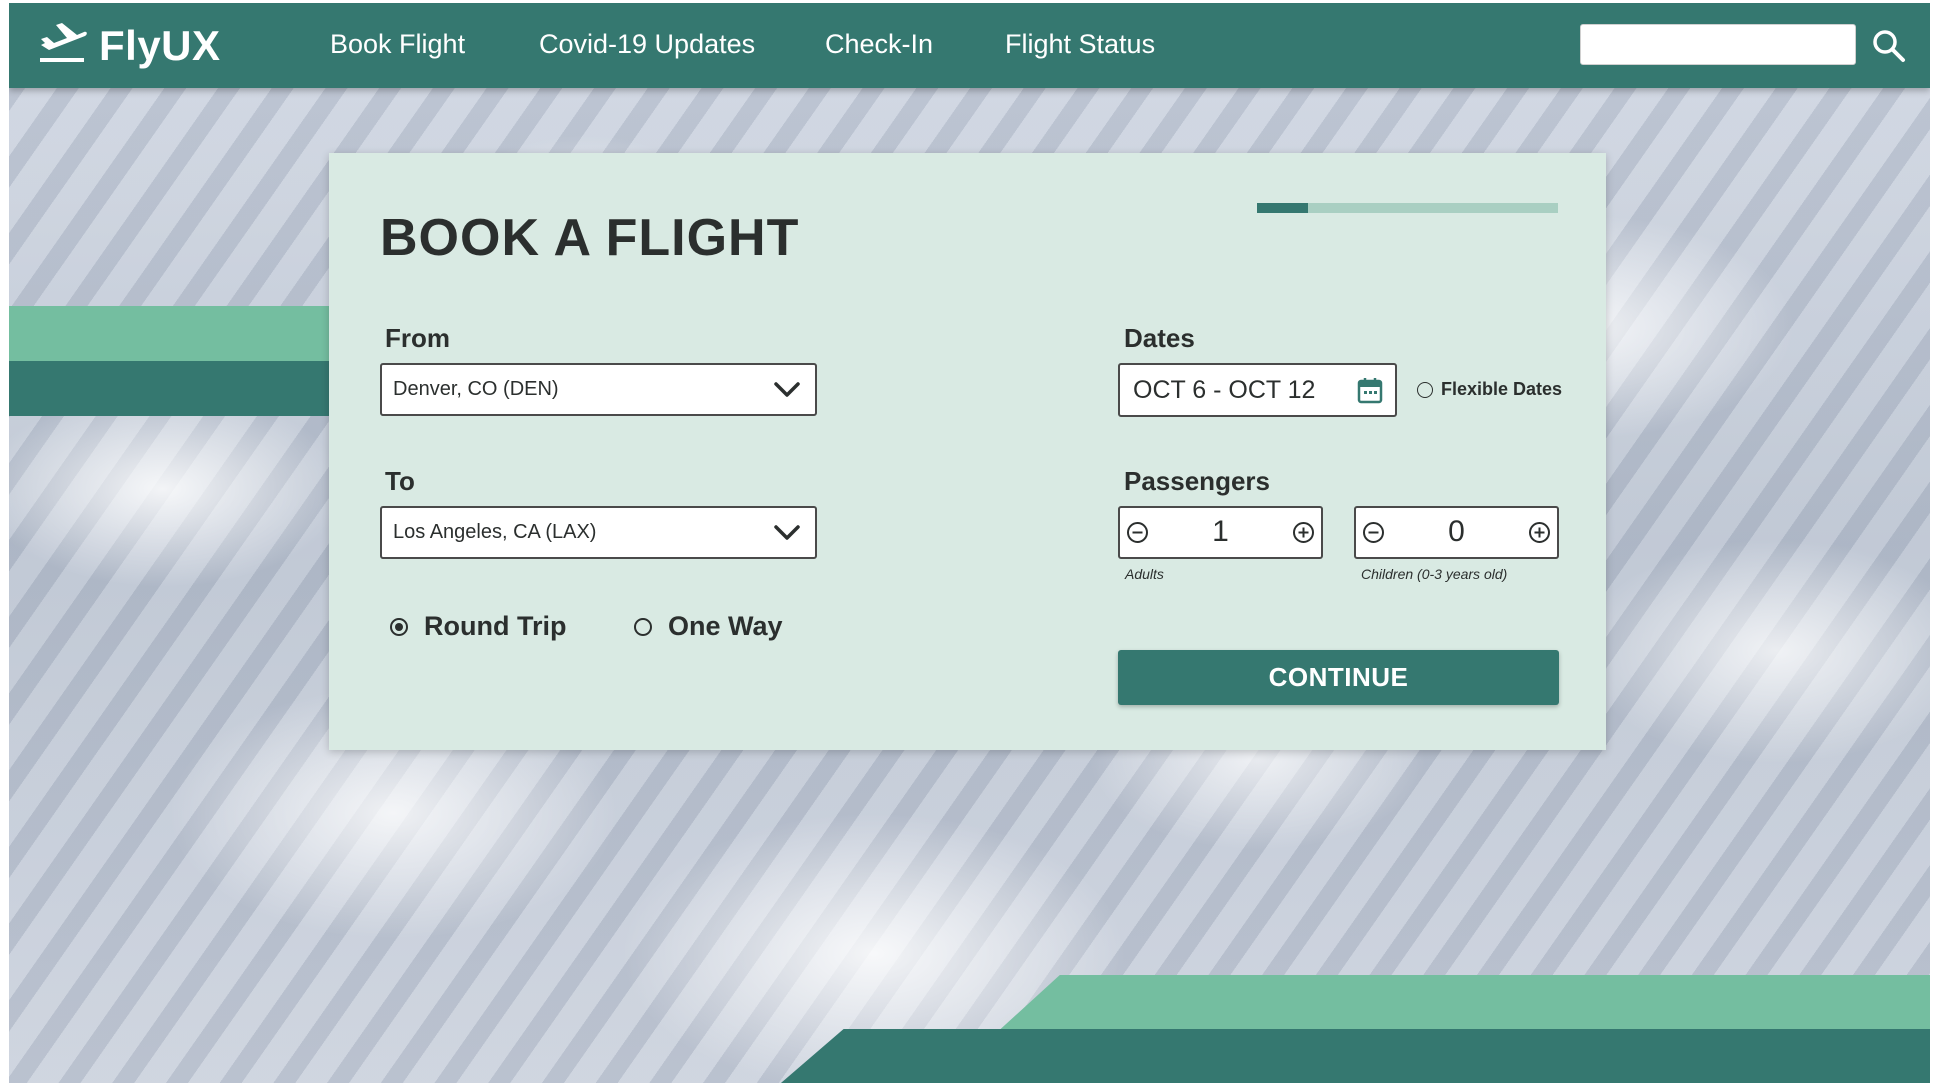 The height and width of the screenshot is (1083, 1938). What do you see at coordinates (1889, 46) in the screenshot?
I see `search-icon` at bounding box center [1889, 46].